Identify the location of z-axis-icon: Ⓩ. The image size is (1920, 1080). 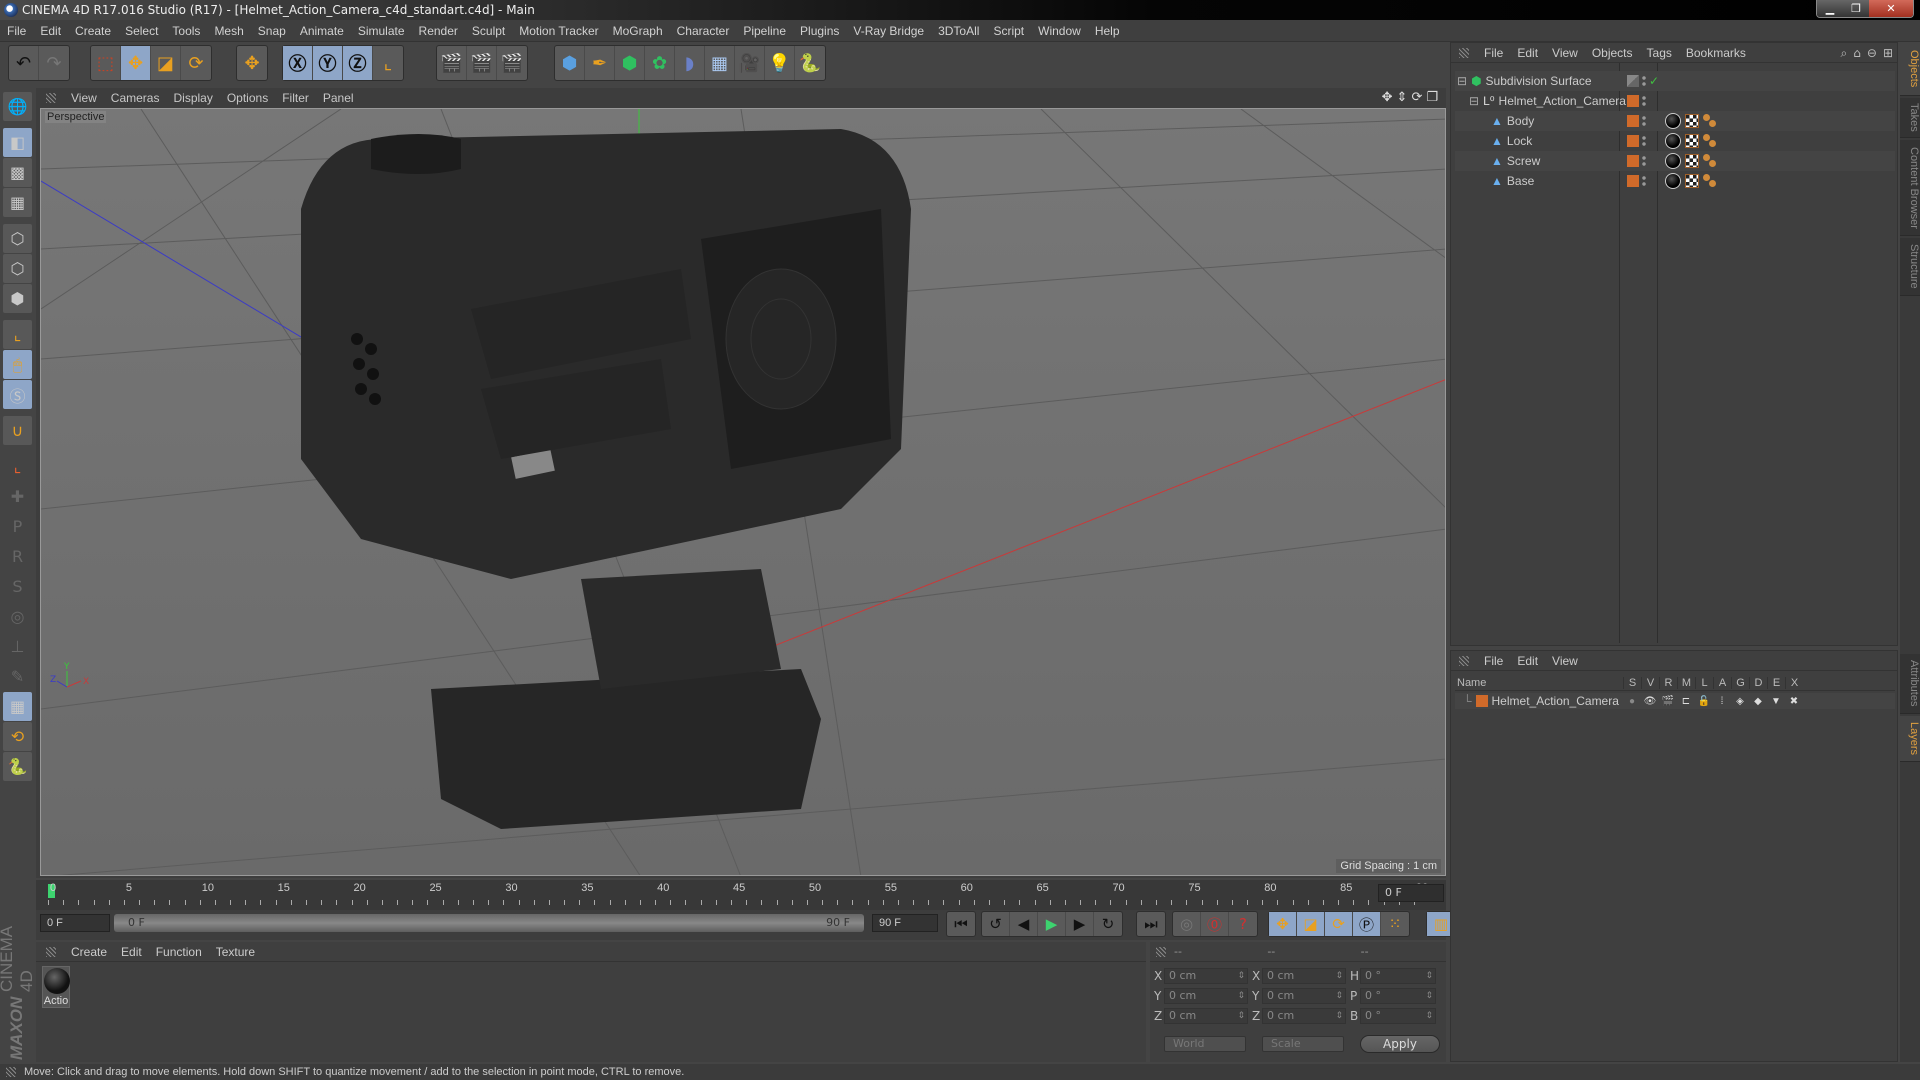
(358, 63).